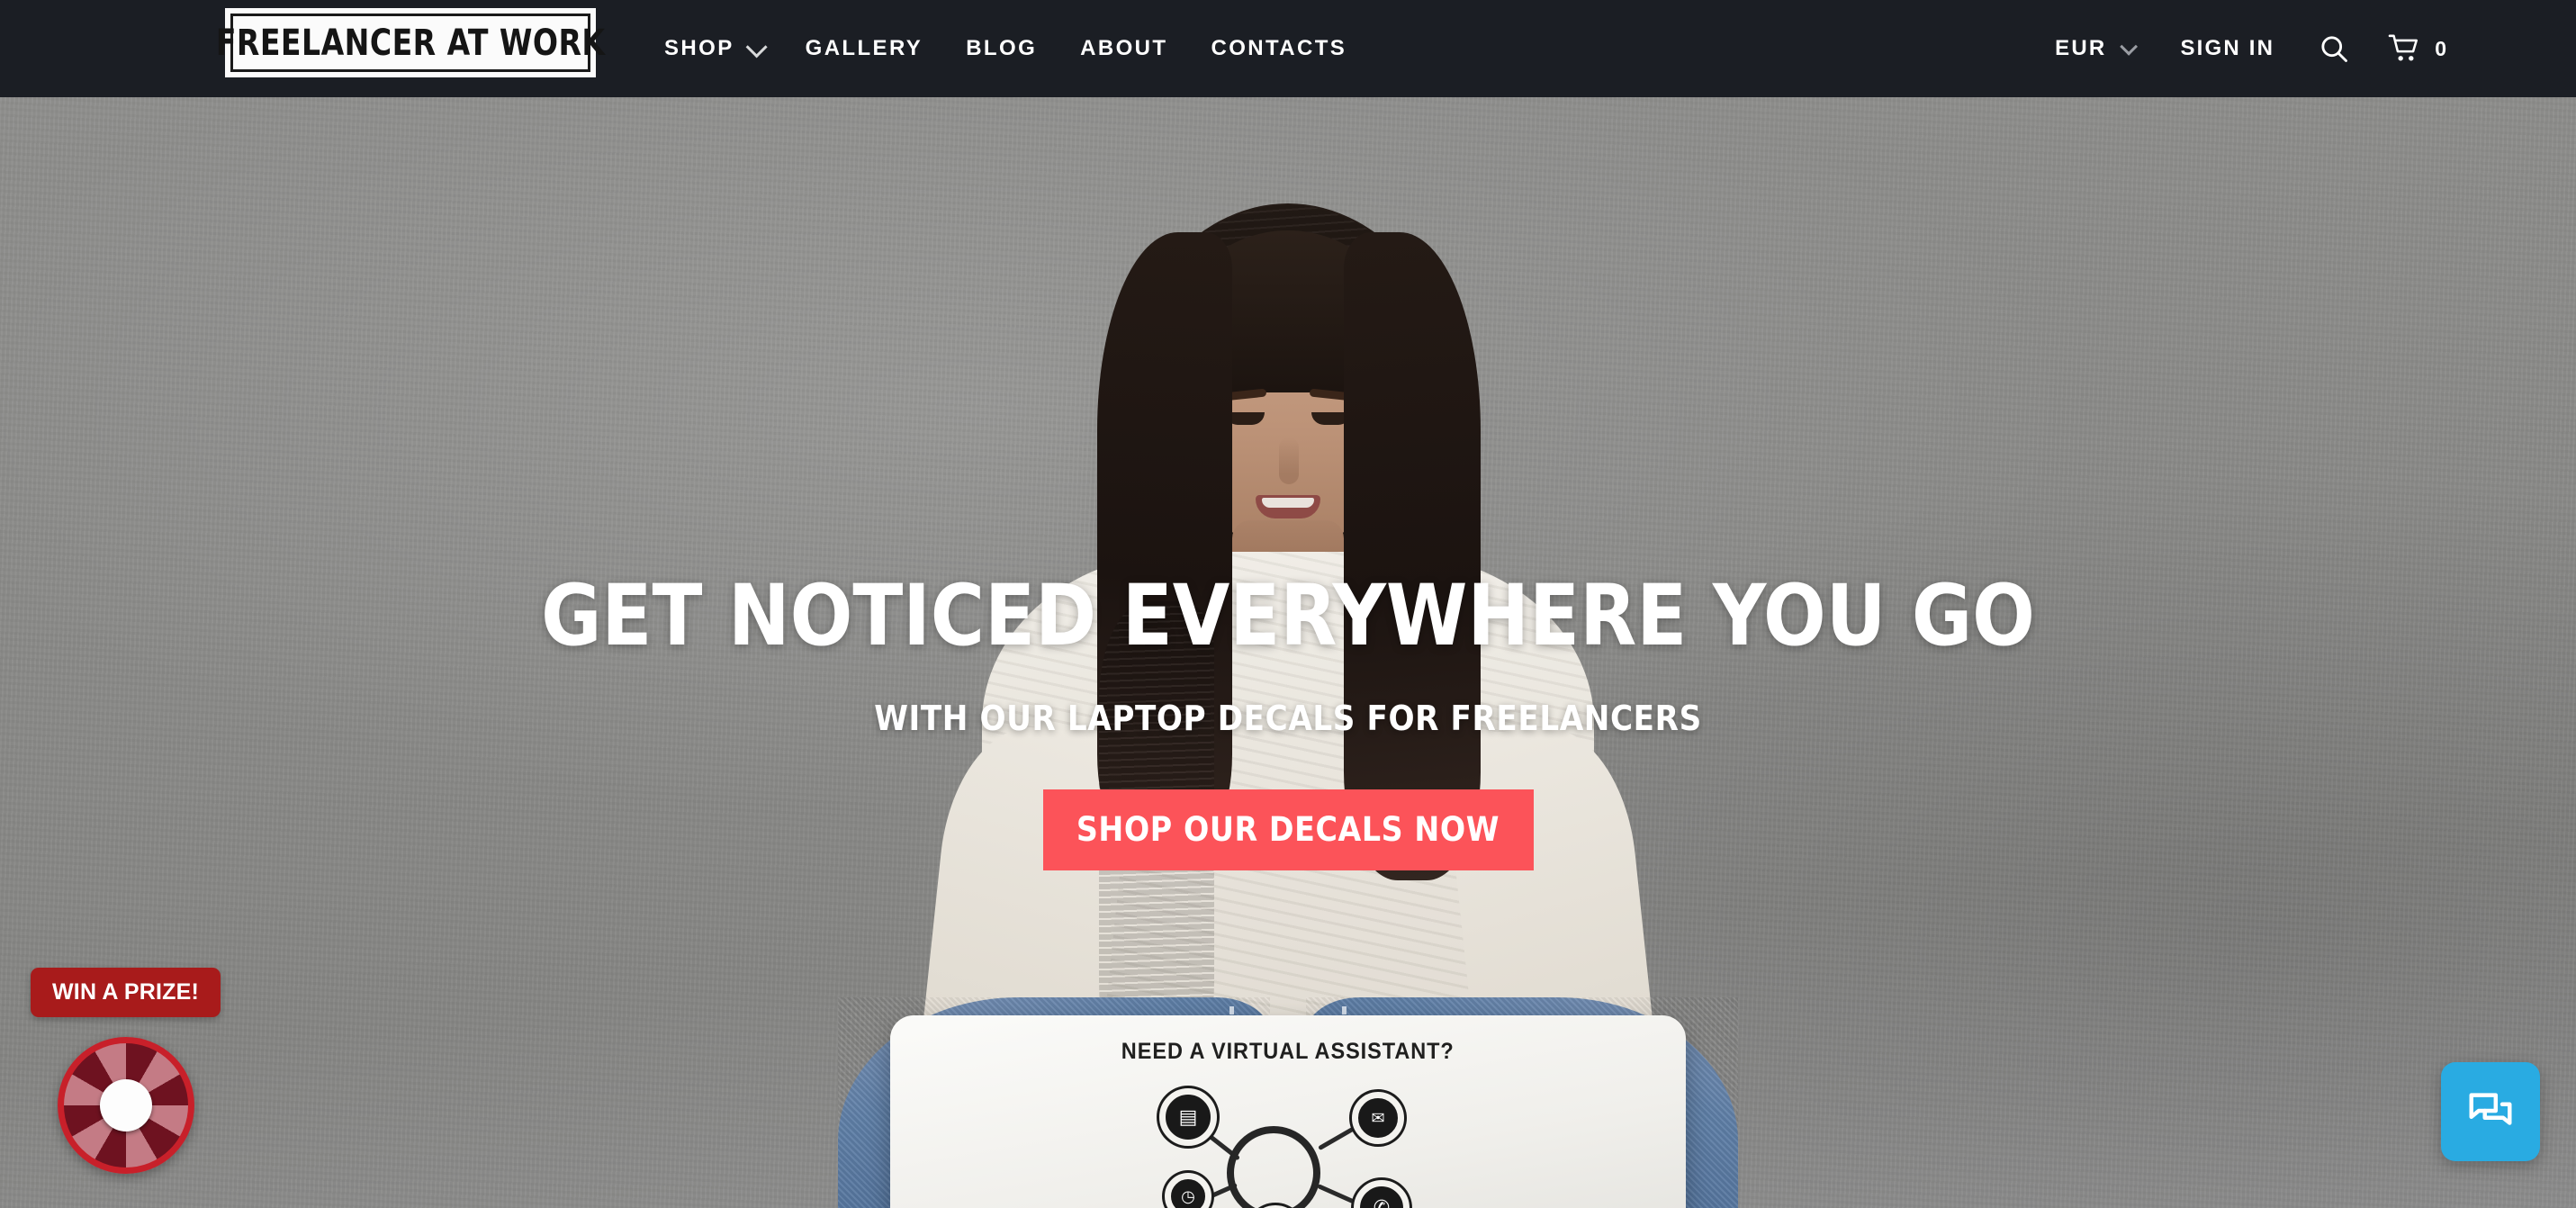  I want to click on win-a-prize-badge: WIN A PRIZE!, so click(126, 992).